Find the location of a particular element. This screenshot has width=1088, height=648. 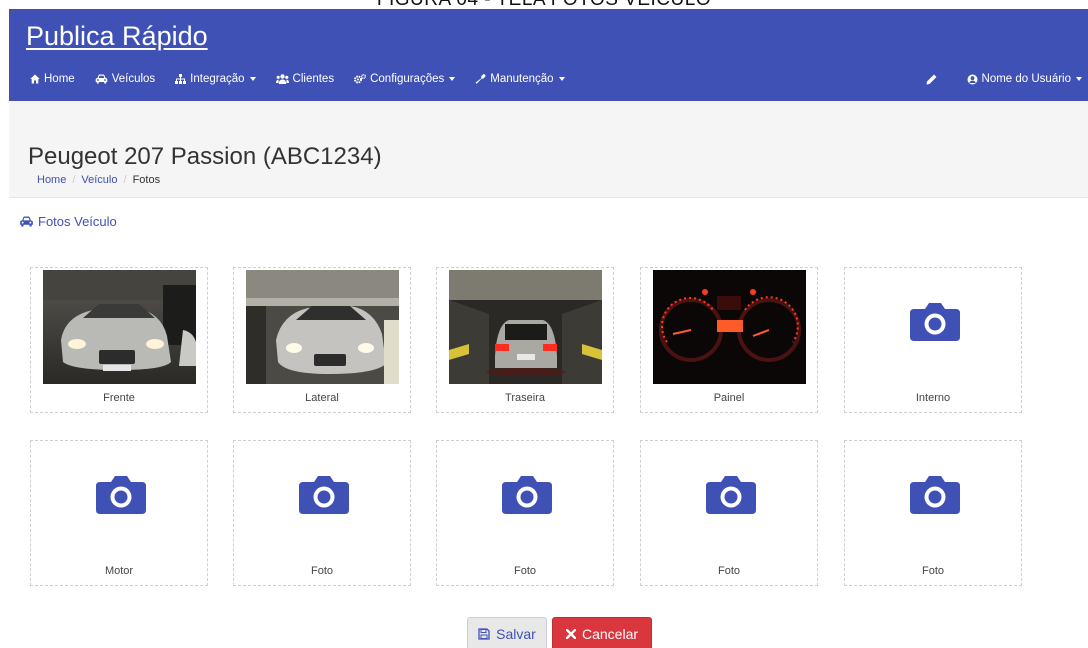

photo-label: Interno is located at coordinates (933, 398).